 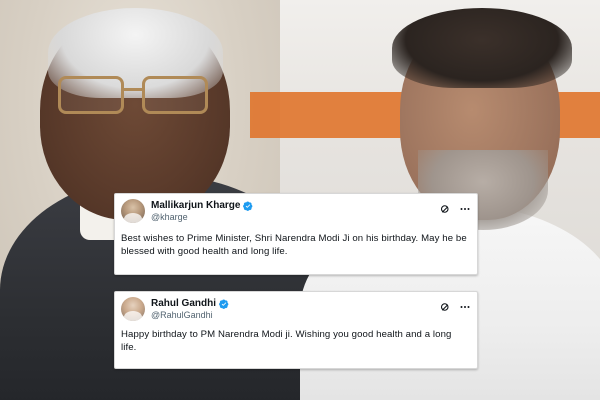 I want to click on photo-person-right-hair, so click(x=482, y=48).